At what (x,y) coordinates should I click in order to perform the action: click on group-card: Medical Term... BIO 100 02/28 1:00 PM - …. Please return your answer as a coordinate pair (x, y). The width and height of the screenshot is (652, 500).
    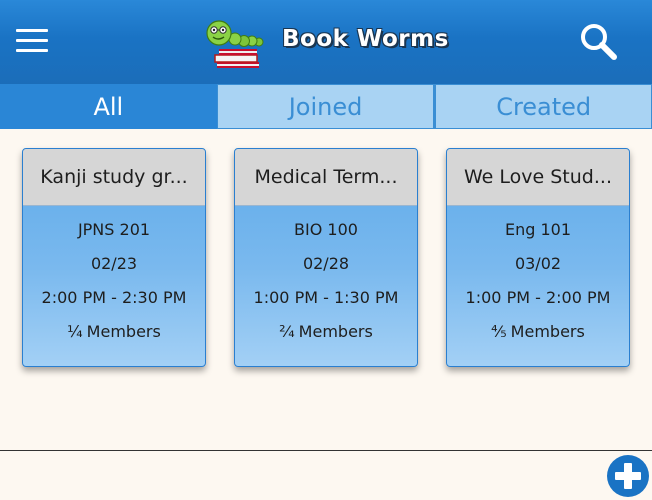
    Looking at the image, I should click on (326, 257).